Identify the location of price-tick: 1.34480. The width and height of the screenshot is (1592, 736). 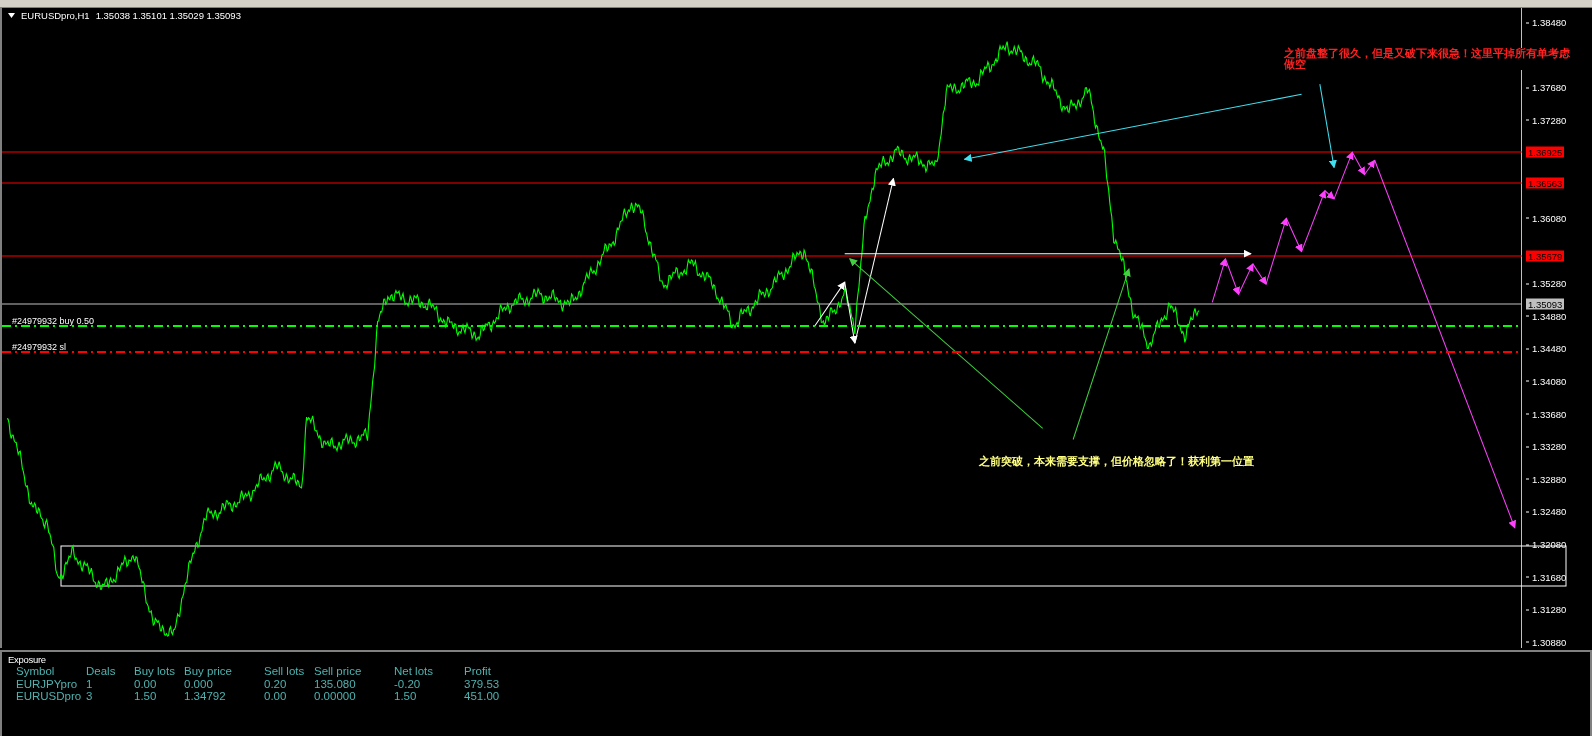
(1547, 348).